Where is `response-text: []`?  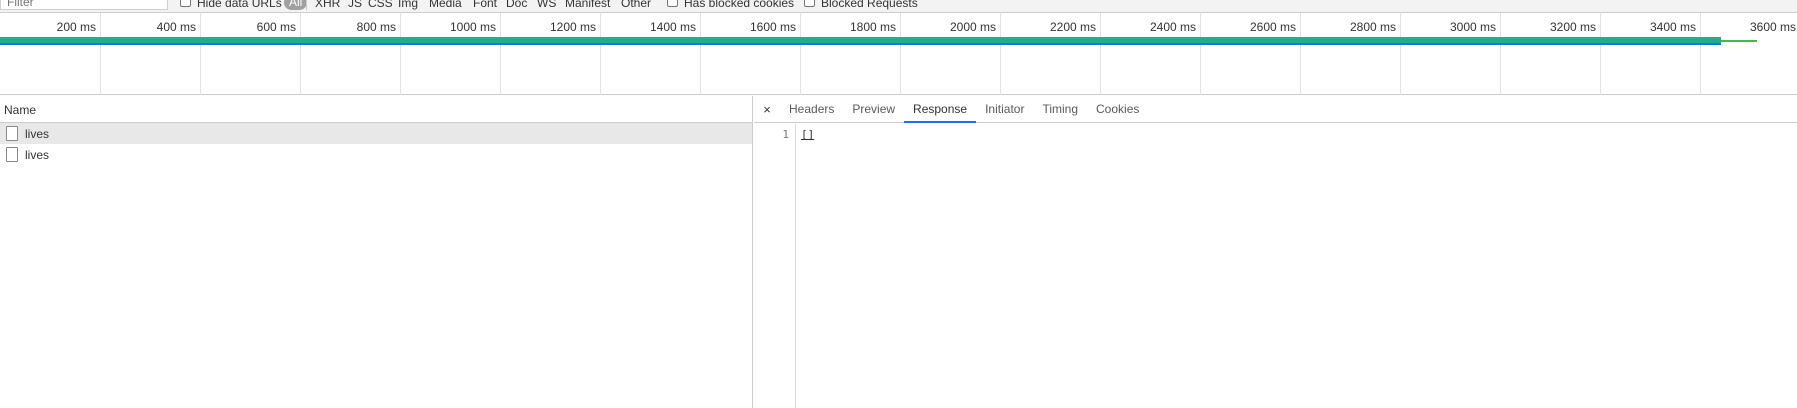
response-text: [] is located at coordinates (808, 134).